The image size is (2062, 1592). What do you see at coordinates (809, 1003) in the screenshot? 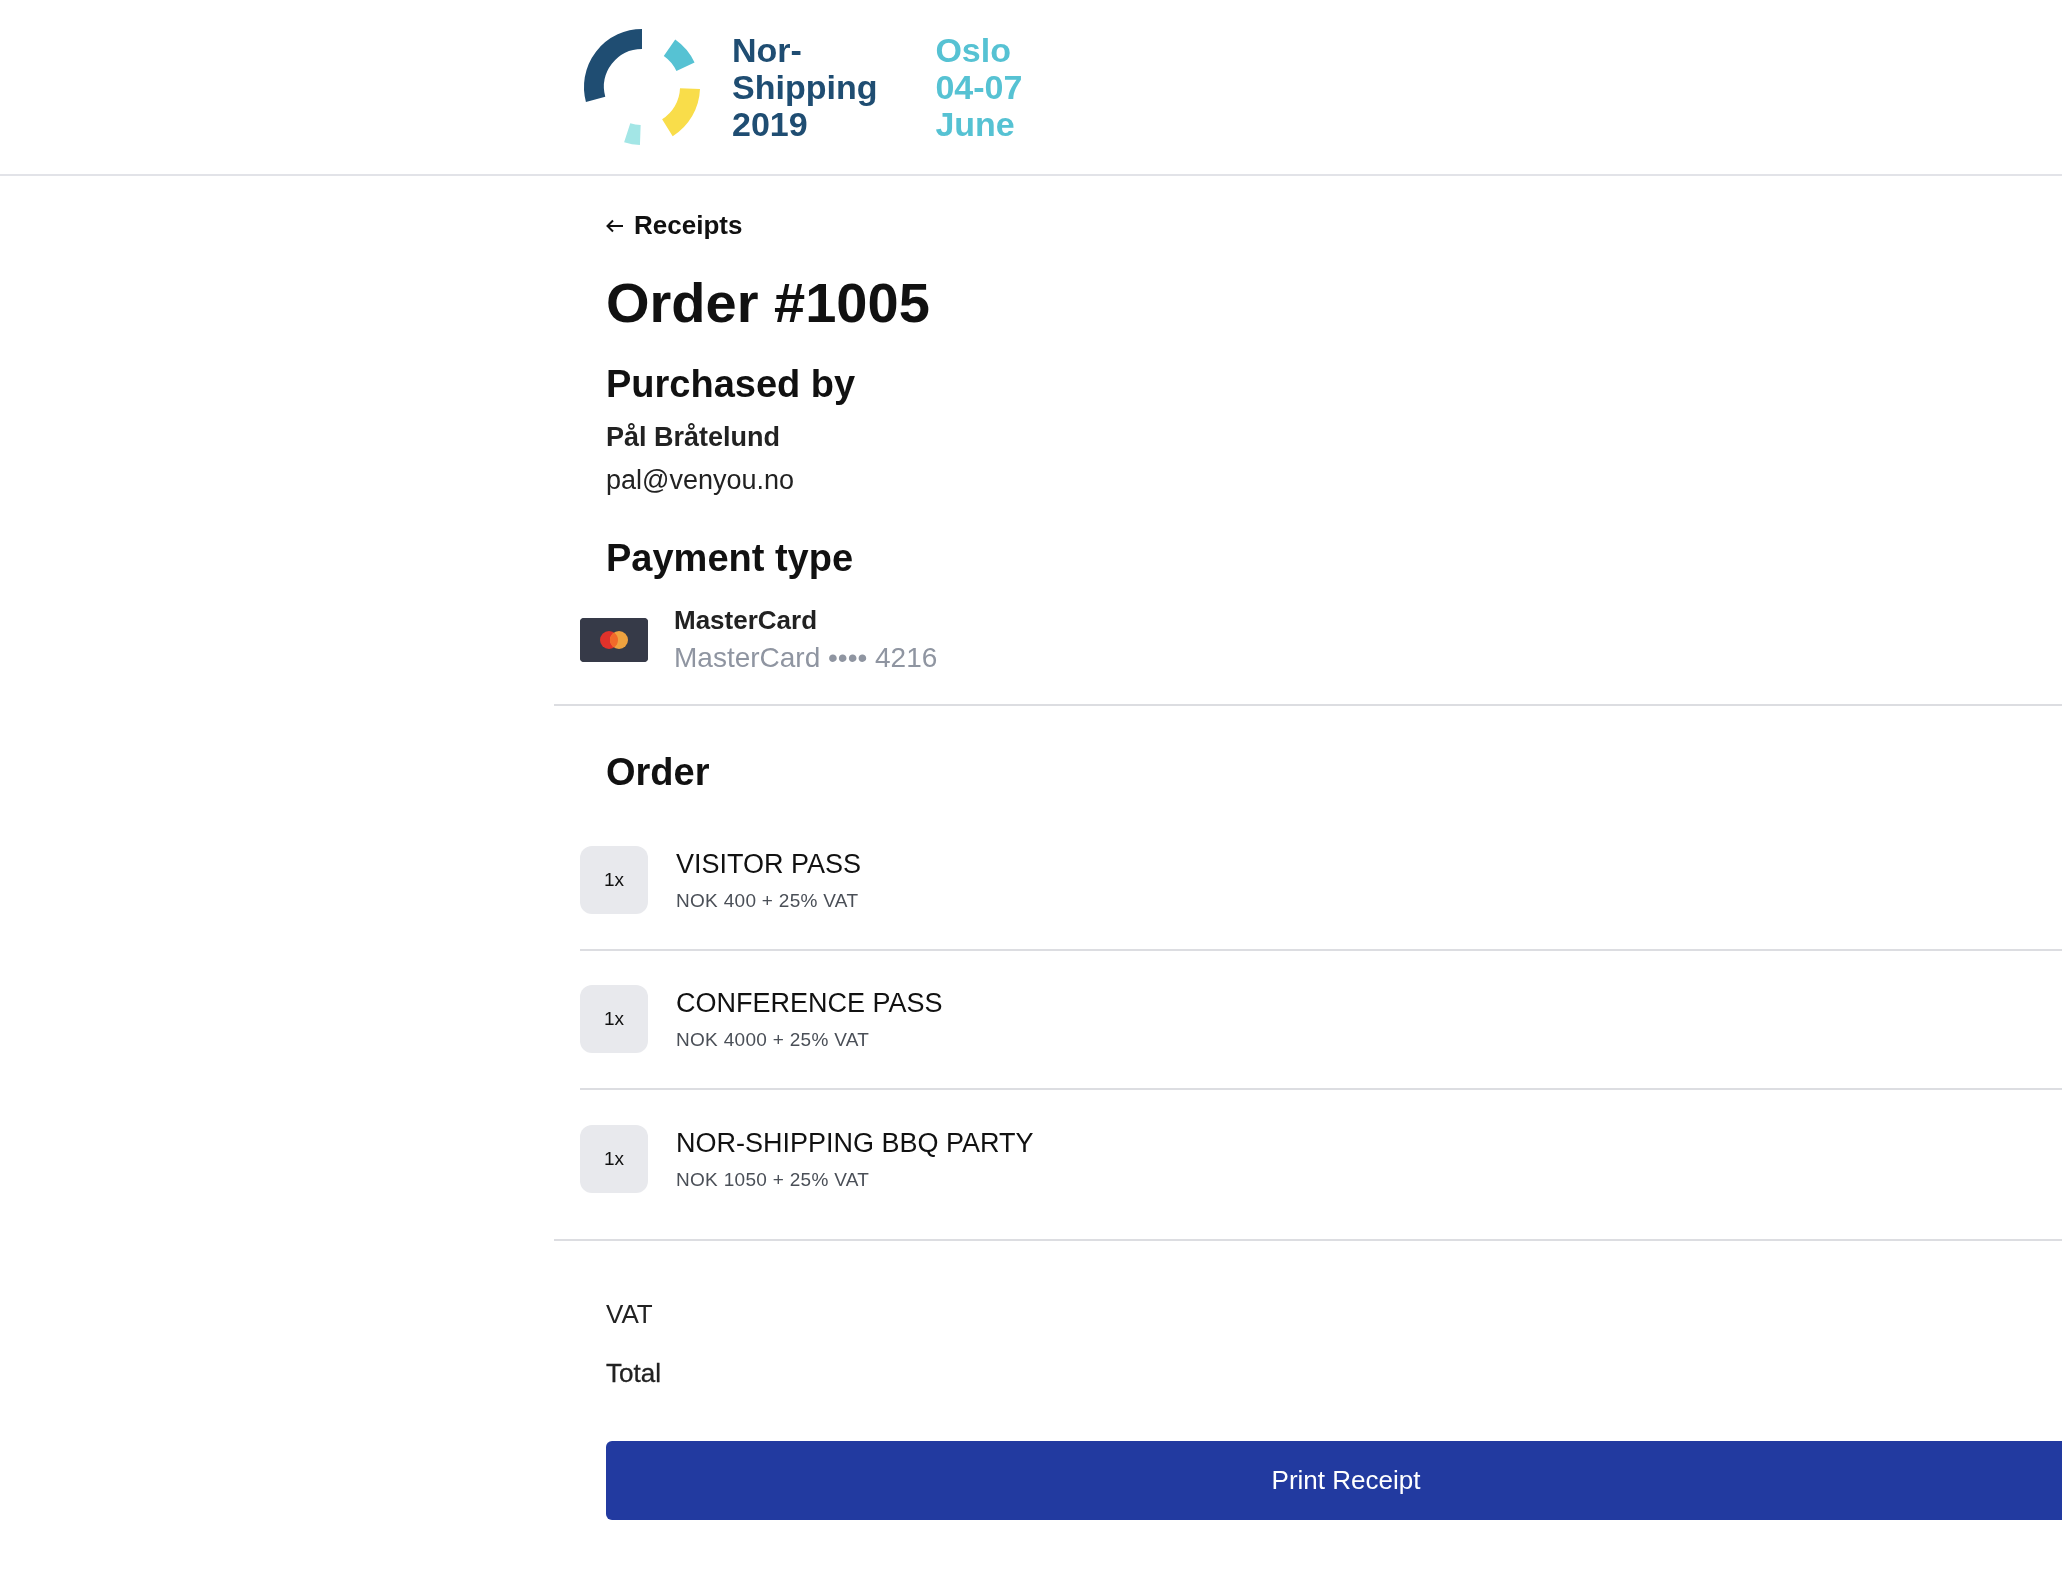
I see `item-name: CONFERENCE PASS` at bounding box center [809, 1003].